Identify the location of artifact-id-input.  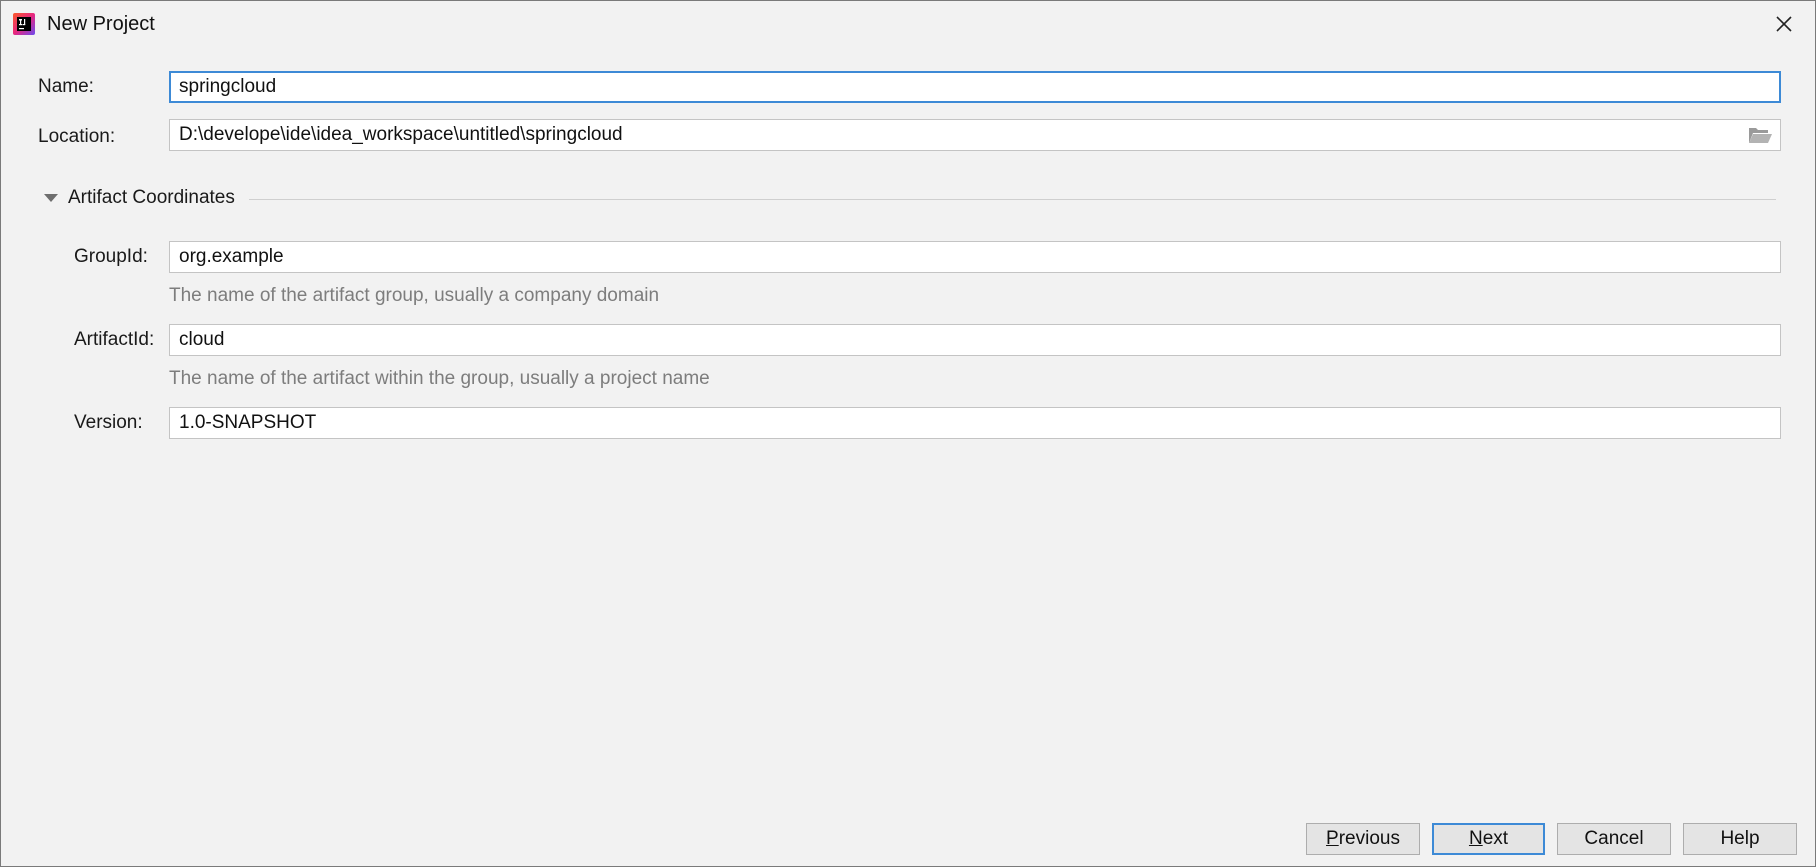
(975, 340).